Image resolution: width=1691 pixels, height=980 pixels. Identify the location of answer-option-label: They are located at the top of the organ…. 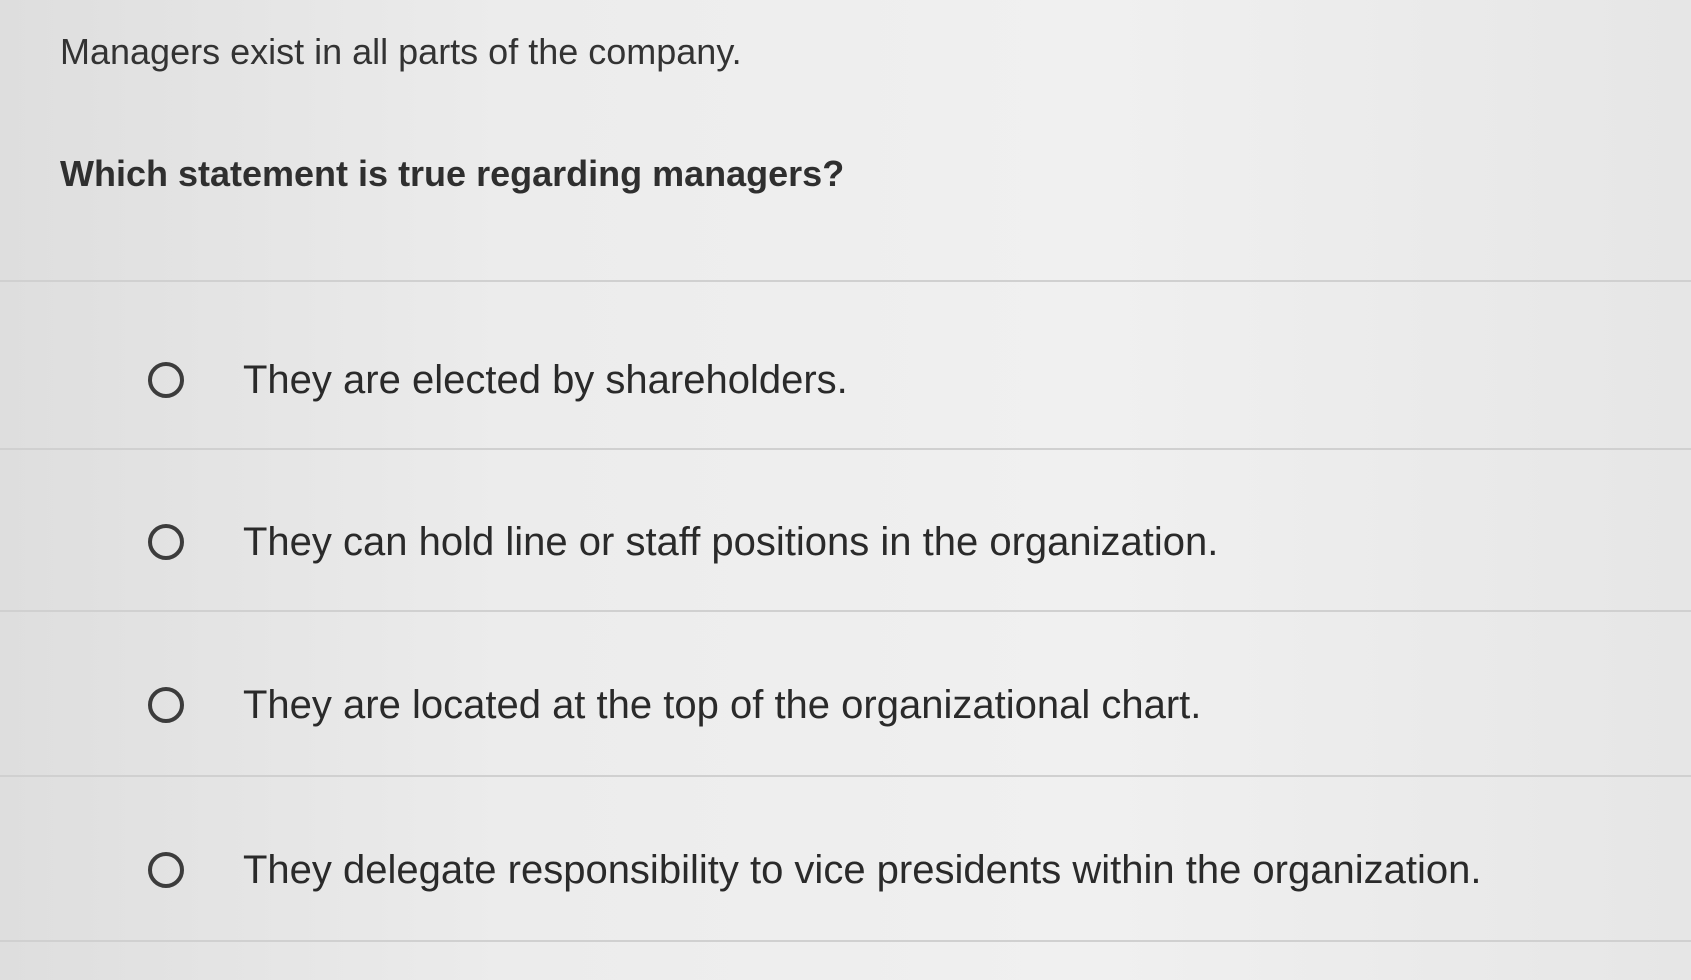
(722, 705).